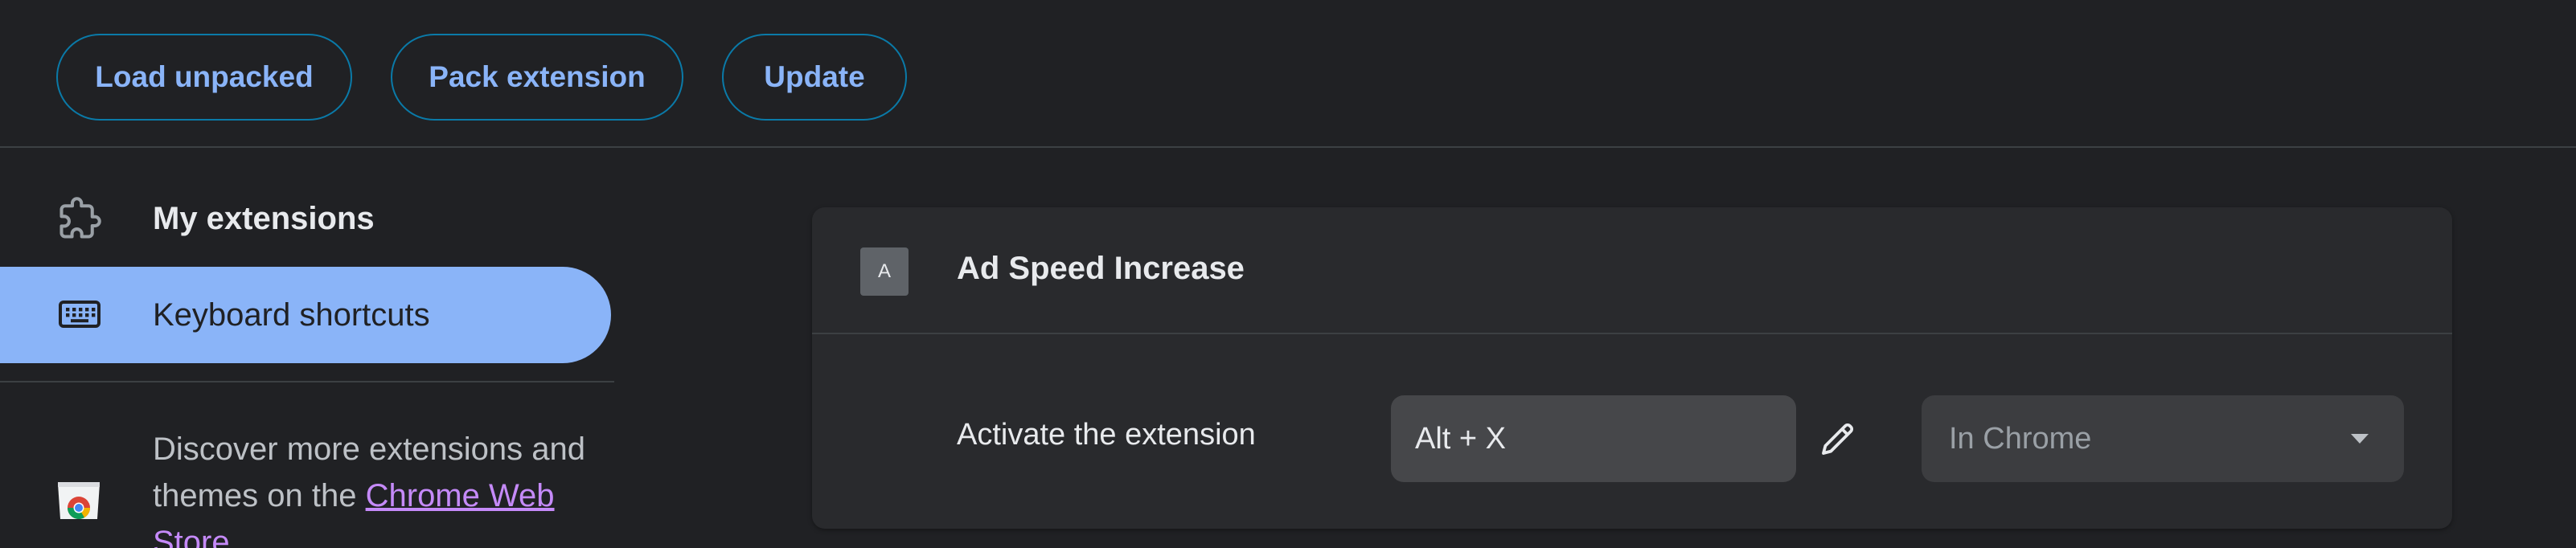  What do you see at coordinates (1593, 438) in the screenshot?
I see `shortcut-input: Alt + X` at bounding box center [1593, 438].